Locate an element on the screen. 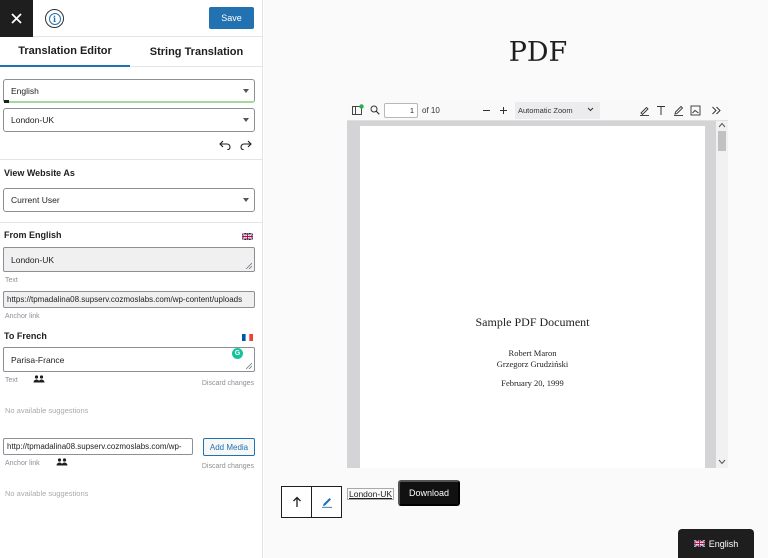  search-icon is located at coordinates (375, 110).